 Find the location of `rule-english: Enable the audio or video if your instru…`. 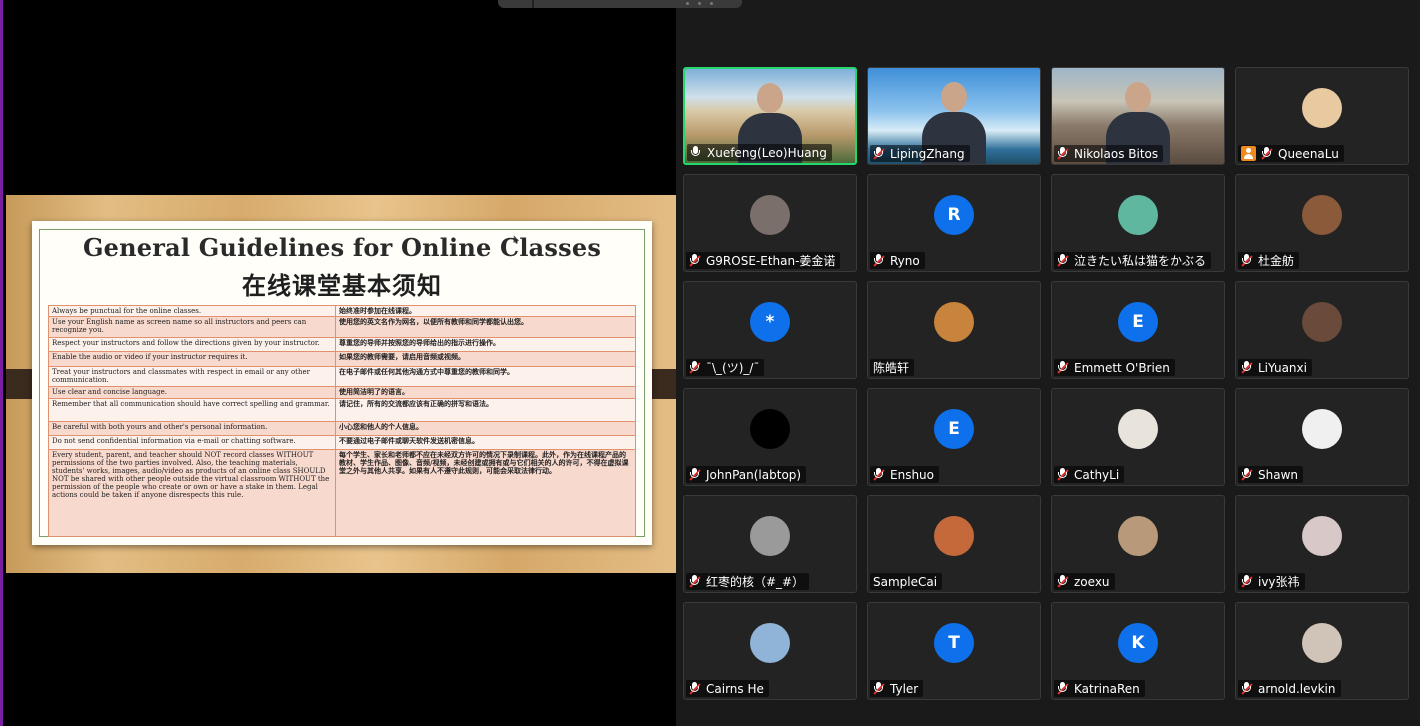

rule-english: Enable the audio or video if your instru… is located at coordinates (192, 359).